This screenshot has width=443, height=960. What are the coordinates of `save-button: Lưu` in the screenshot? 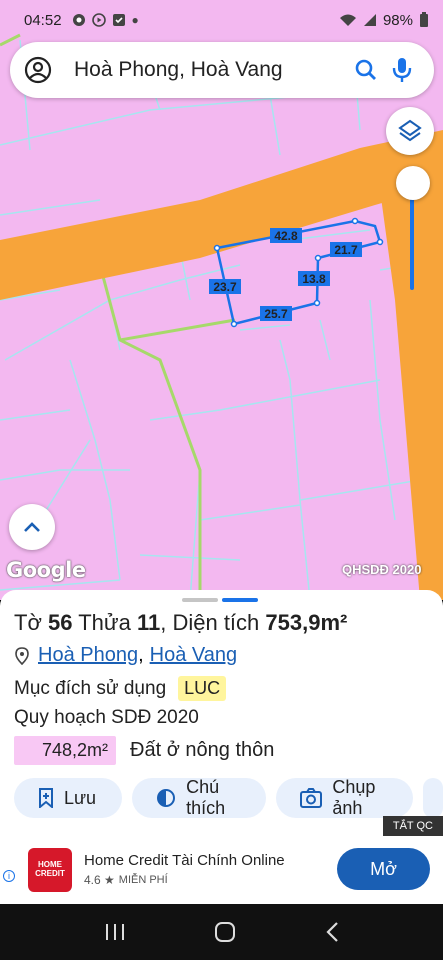 It's located at (68, 798).